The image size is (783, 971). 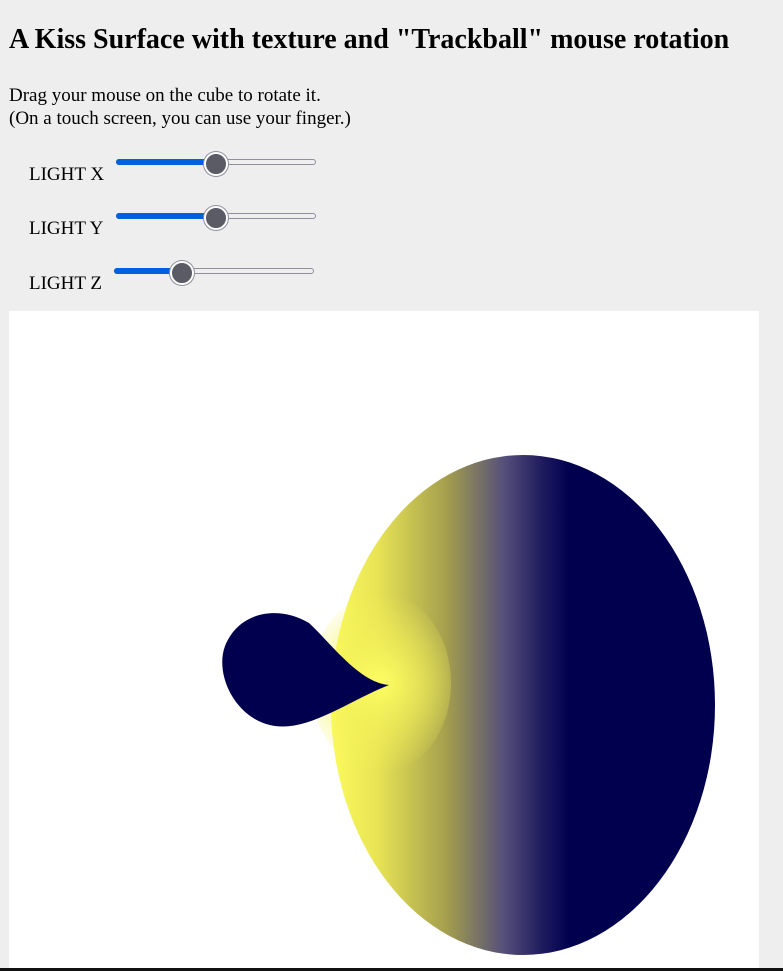 What do you see at coordinates (65, 283) in the screenshot?
I see `light-z-label: LIGHT Z` at bounding box center [65, 283].